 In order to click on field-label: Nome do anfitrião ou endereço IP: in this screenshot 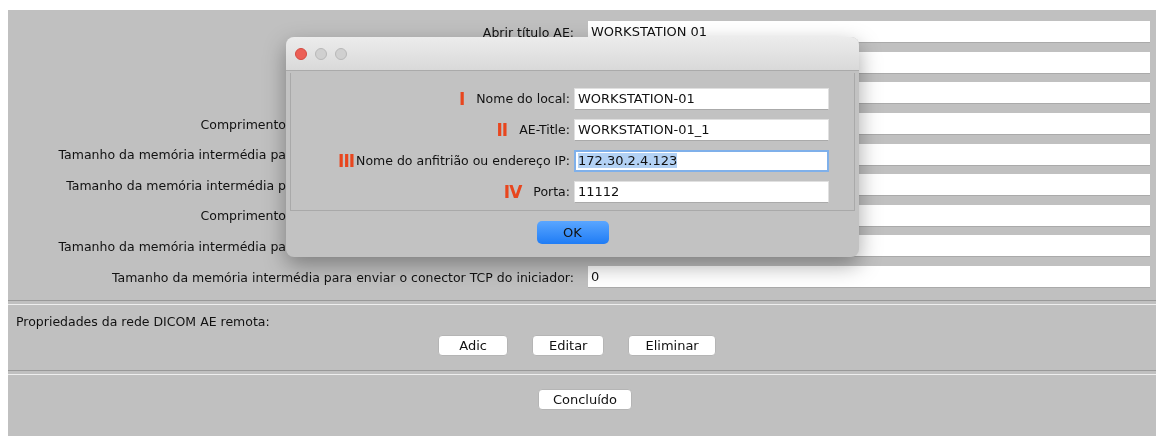, I will do `click(463, 160)`.